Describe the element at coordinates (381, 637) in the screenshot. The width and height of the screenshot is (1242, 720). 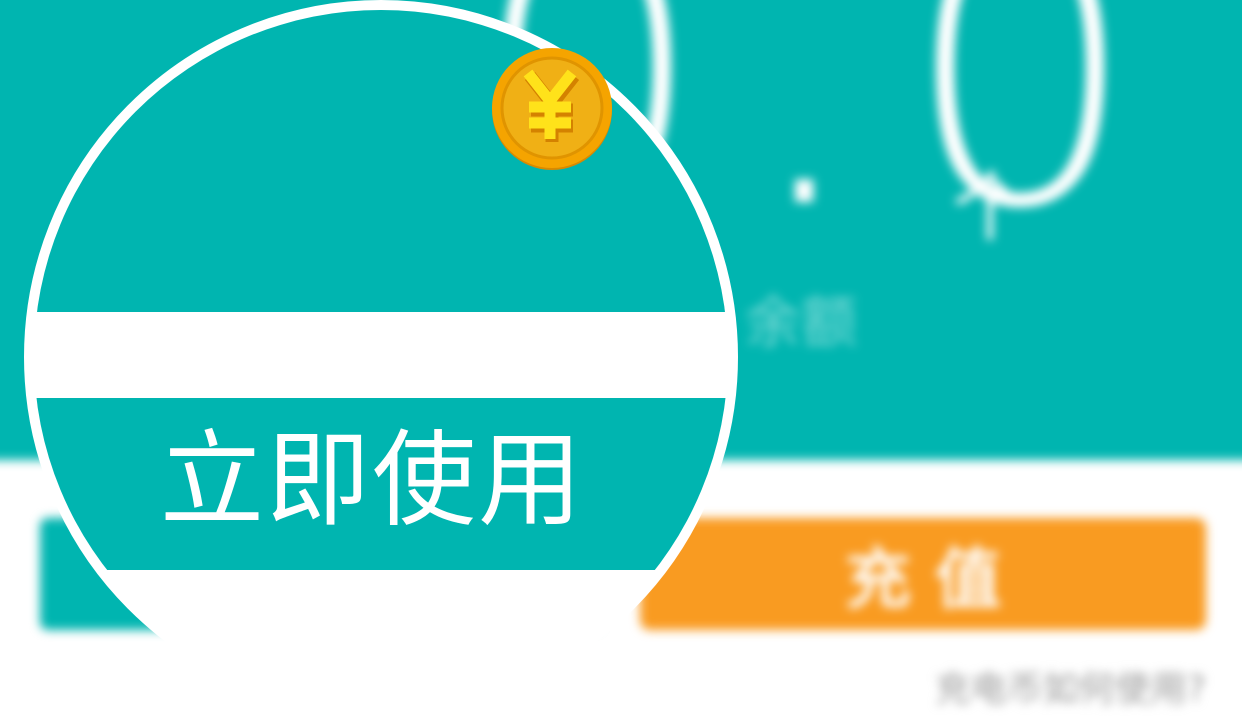
I see `magnified-footer` at that location.